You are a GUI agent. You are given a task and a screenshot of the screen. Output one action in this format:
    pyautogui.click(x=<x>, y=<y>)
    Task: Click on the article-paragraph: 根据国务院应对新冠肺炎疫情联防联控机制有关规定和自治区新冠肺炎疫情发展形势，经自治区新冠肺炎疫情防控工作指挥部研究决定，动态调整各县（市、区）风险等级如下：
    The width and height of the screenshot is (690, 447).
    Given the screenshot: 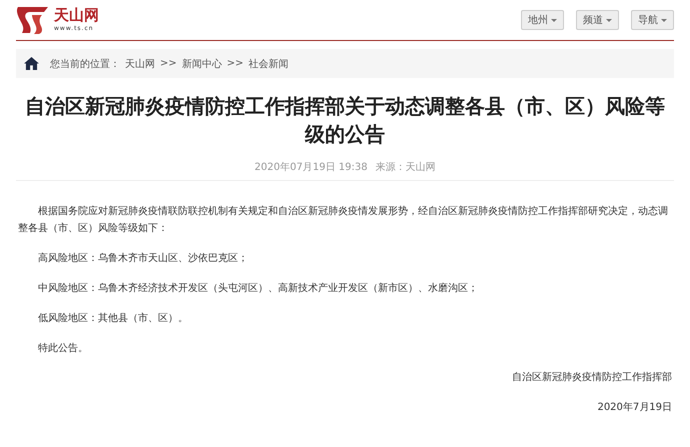 What is the action you would take?
    pyautogui.click(x=343, y=220)
    